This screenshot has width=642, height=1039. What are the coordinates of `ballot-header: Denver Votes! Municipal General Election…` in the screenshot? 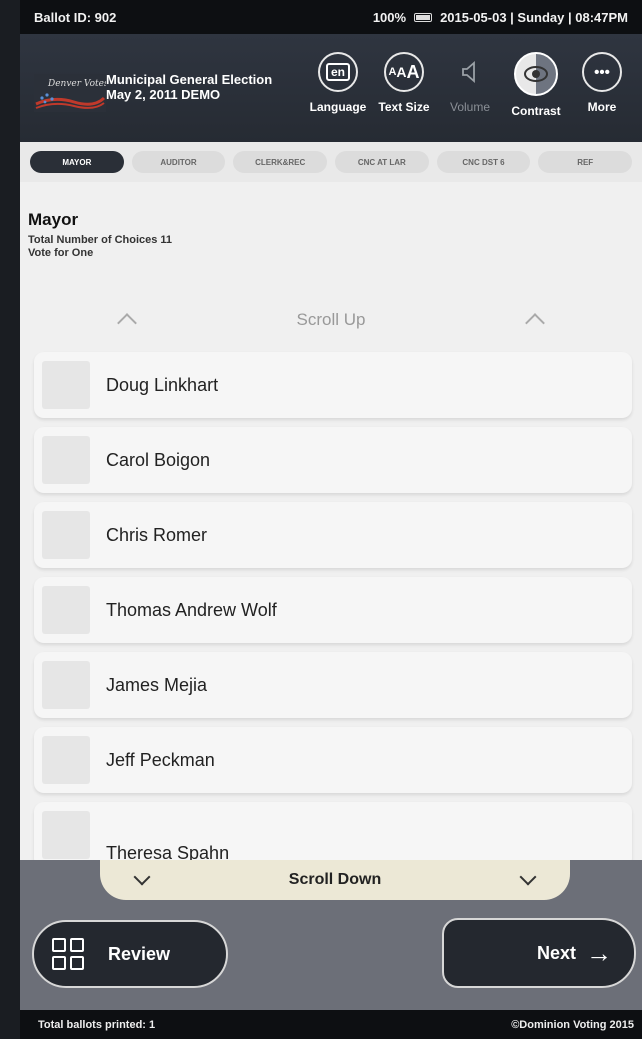 It's located at (331, 88).